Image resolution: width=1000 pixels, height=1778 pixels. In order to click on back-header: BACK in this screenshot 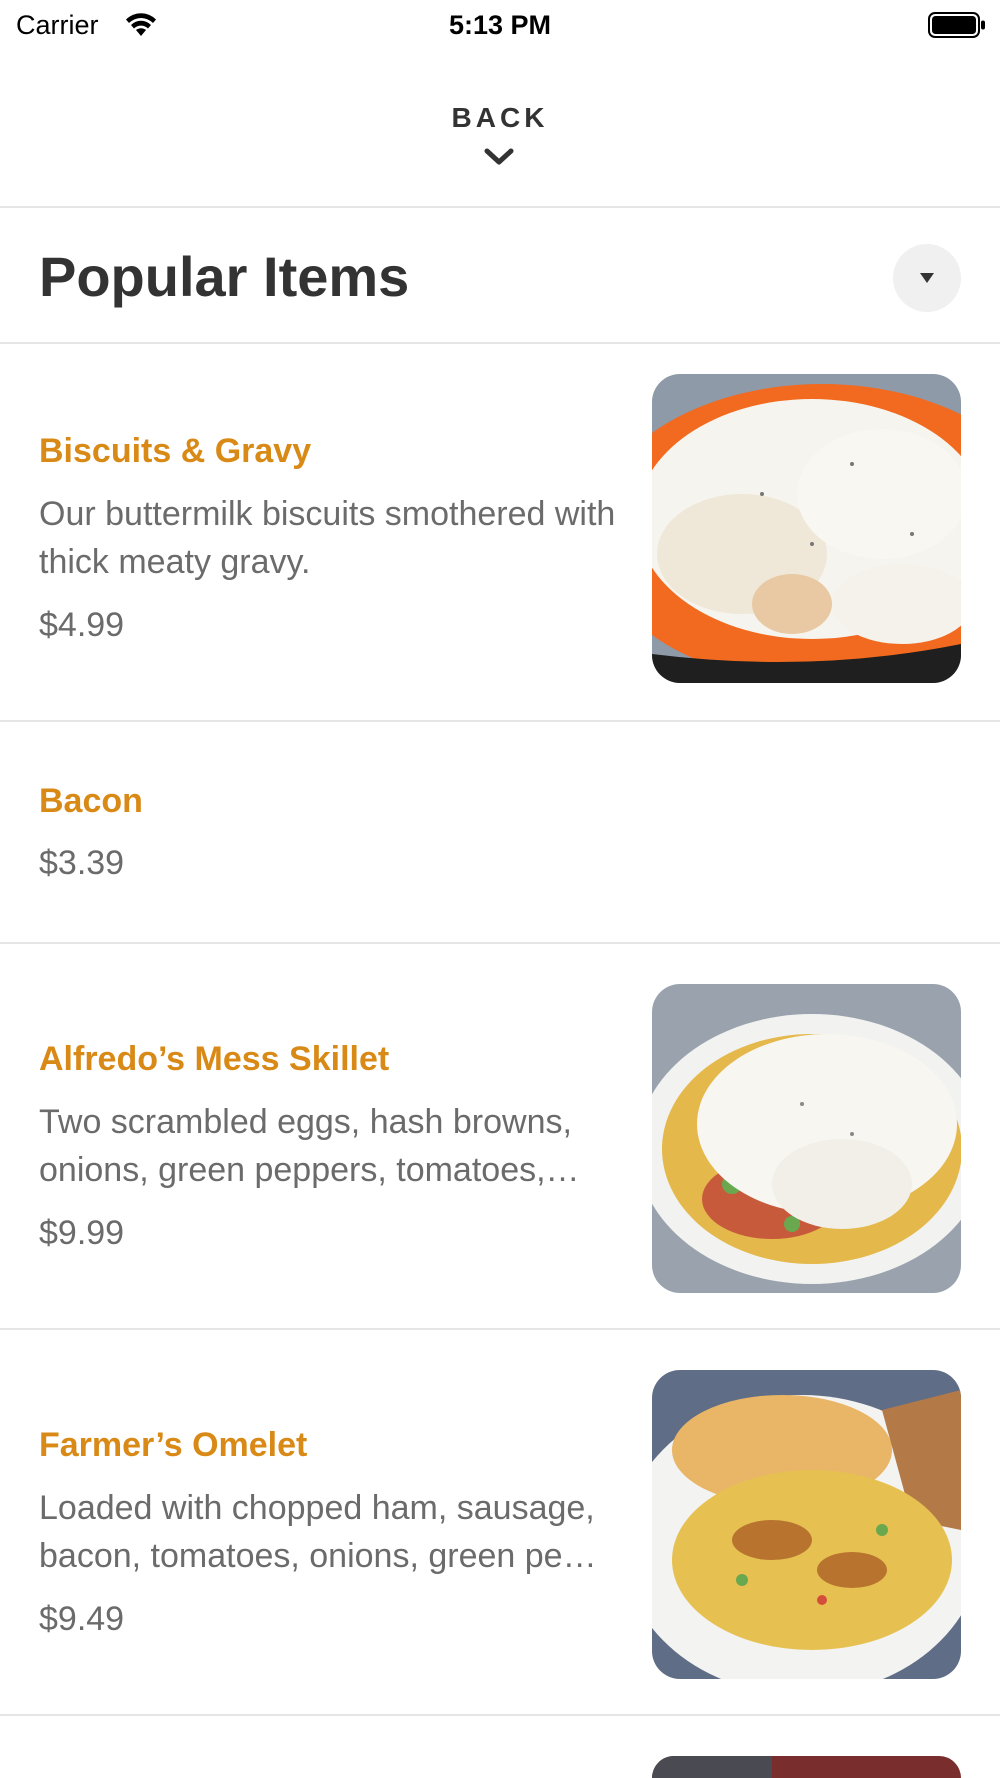, I will do `click(500, 129)`.